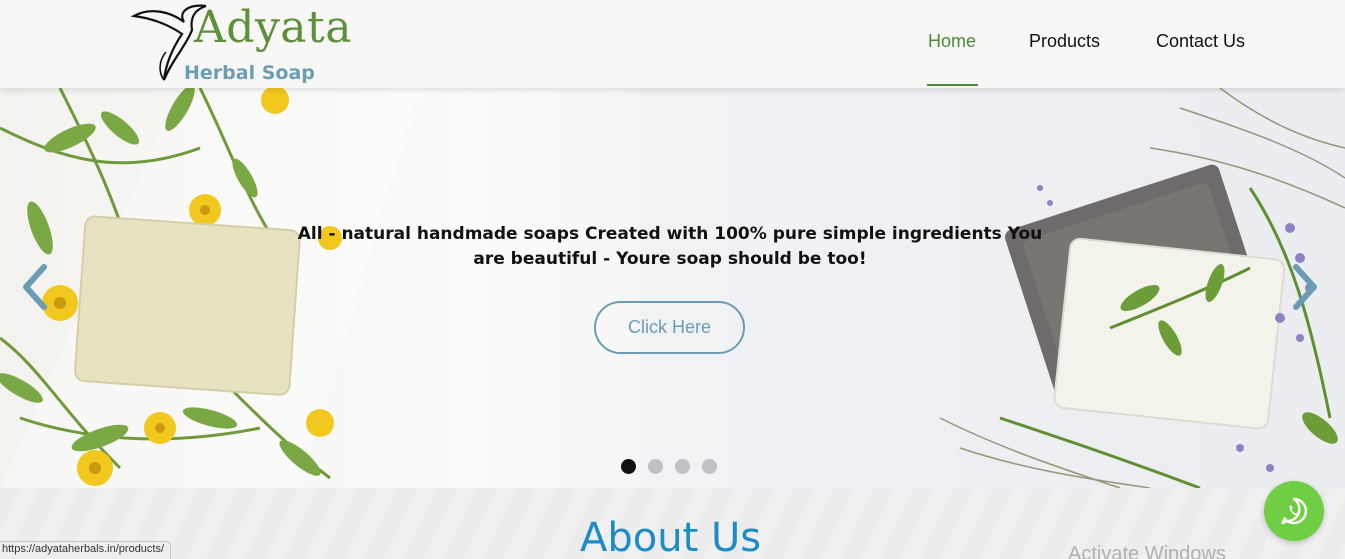  Describe the element at coordinates (669, 327) in the screenshot. I see `hero-click-here-button: Click Here` at that location.